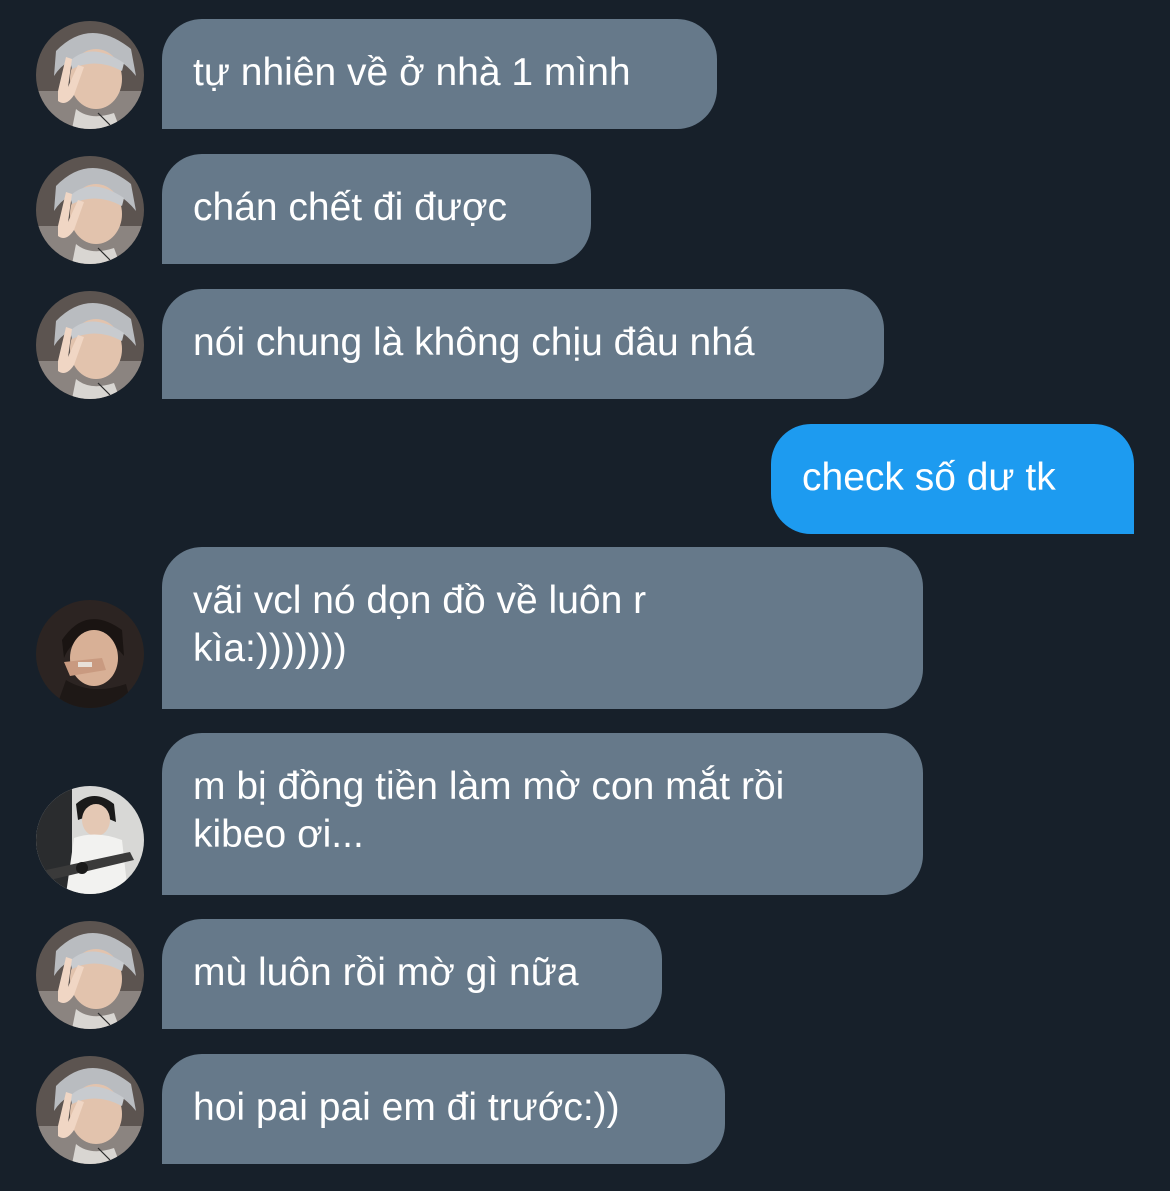  What do you see at coordinates (542, 628) in the screenshot?
I see `message-bubble-received: vãi vcl nó dọn đồ về luôn r kìa:)))))))` at bounding box center [542, 628].